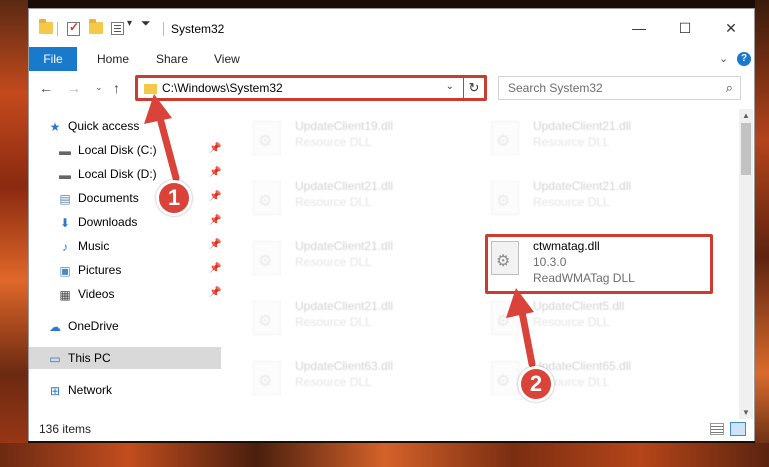  Describe the element at coordinates (83, 326) in the screenshot. I see `sidebar-item-onedrive: ☁ OneDrive` at that location.